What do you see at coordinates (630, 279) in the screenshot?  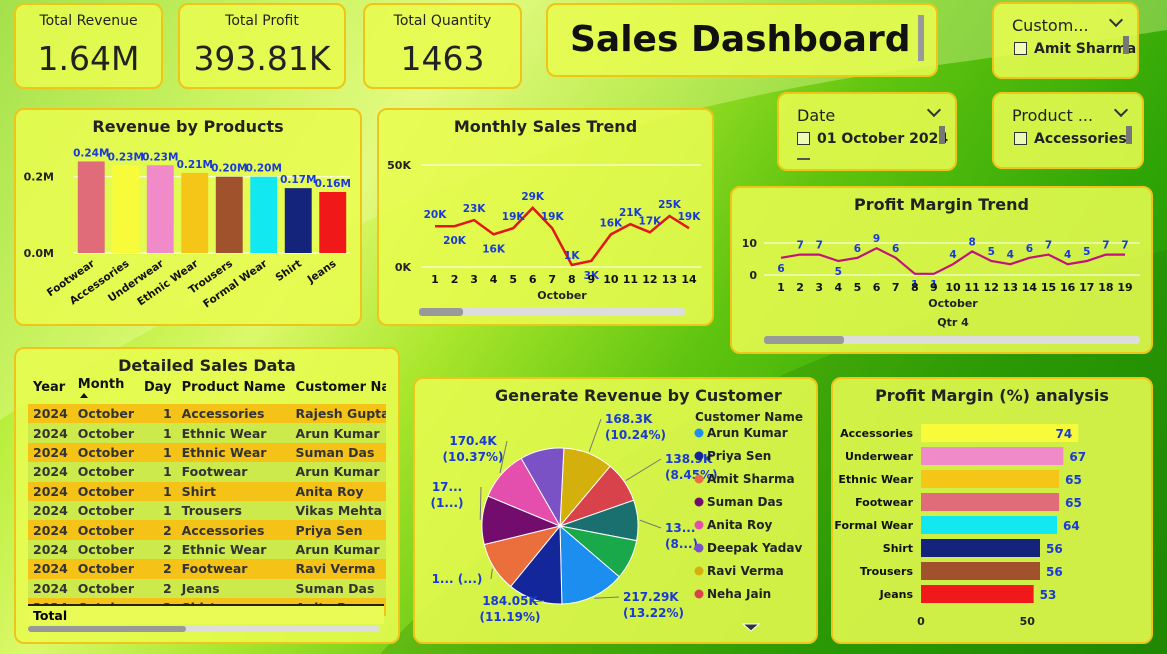 I see `x-tick-label: 11` at bounding box center [630, 279].